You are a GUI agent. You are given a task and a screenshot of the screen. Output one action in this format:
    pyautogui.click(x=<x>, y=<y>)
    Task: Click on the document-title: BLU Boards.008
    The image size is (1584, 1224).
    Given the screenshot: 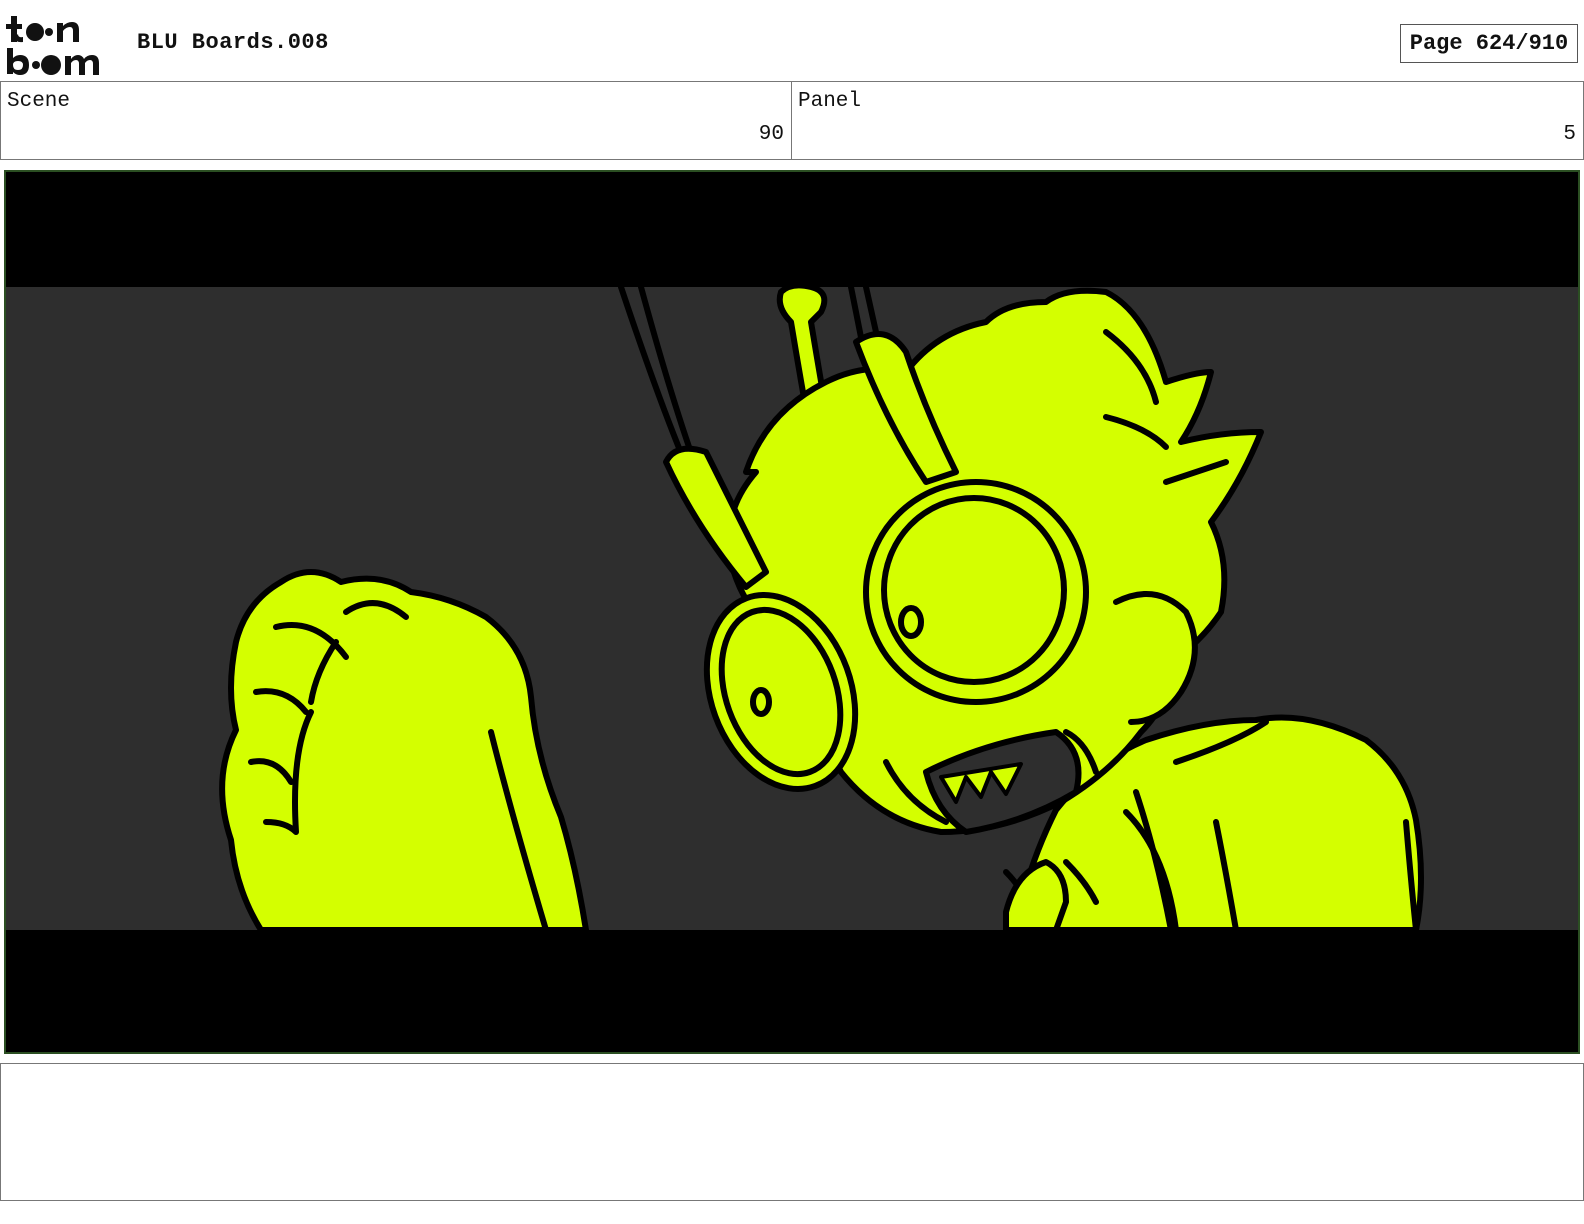 What is the action you would take?
    pyautogui.click(x=233, y=42)
    